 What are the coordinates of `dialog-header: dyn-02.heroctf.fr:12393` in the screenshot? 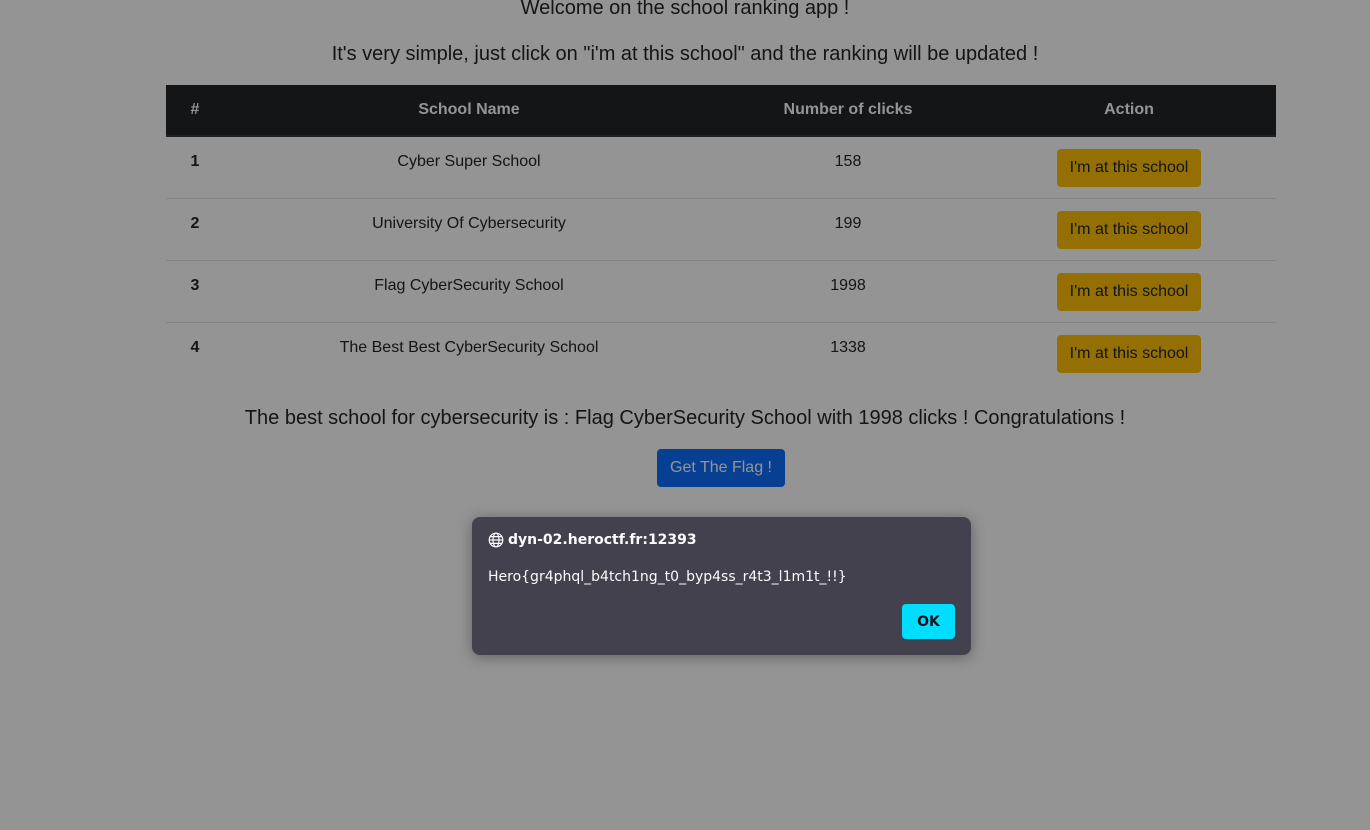 It's located at (592, 540).